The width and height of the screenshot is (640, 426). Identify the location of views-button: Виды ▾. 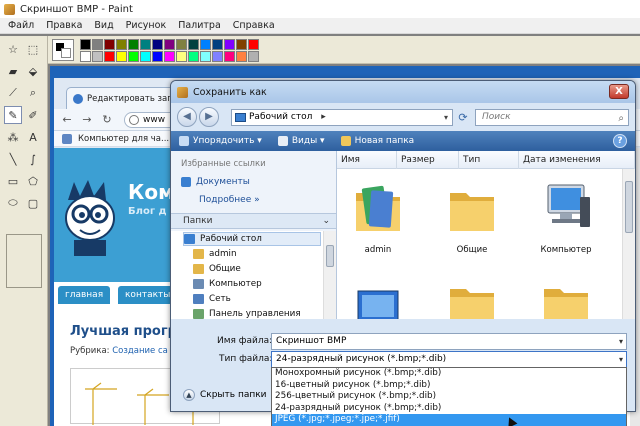
(301, 141).